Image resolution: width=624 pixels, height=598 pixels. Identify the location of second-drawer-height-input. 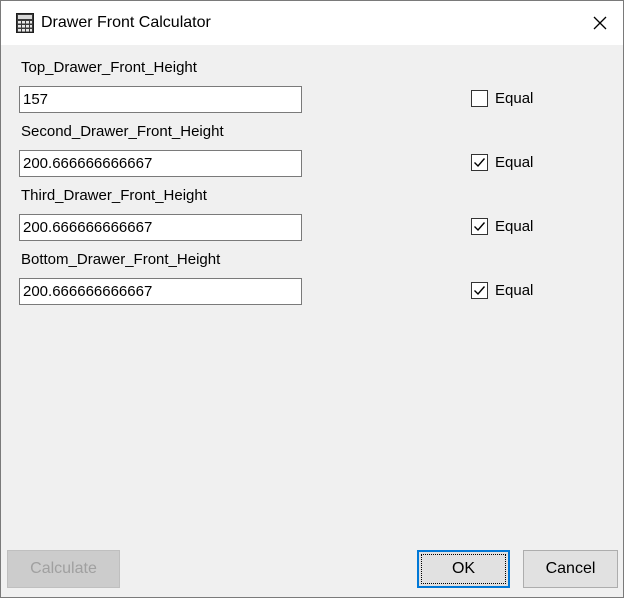
(160, 163).